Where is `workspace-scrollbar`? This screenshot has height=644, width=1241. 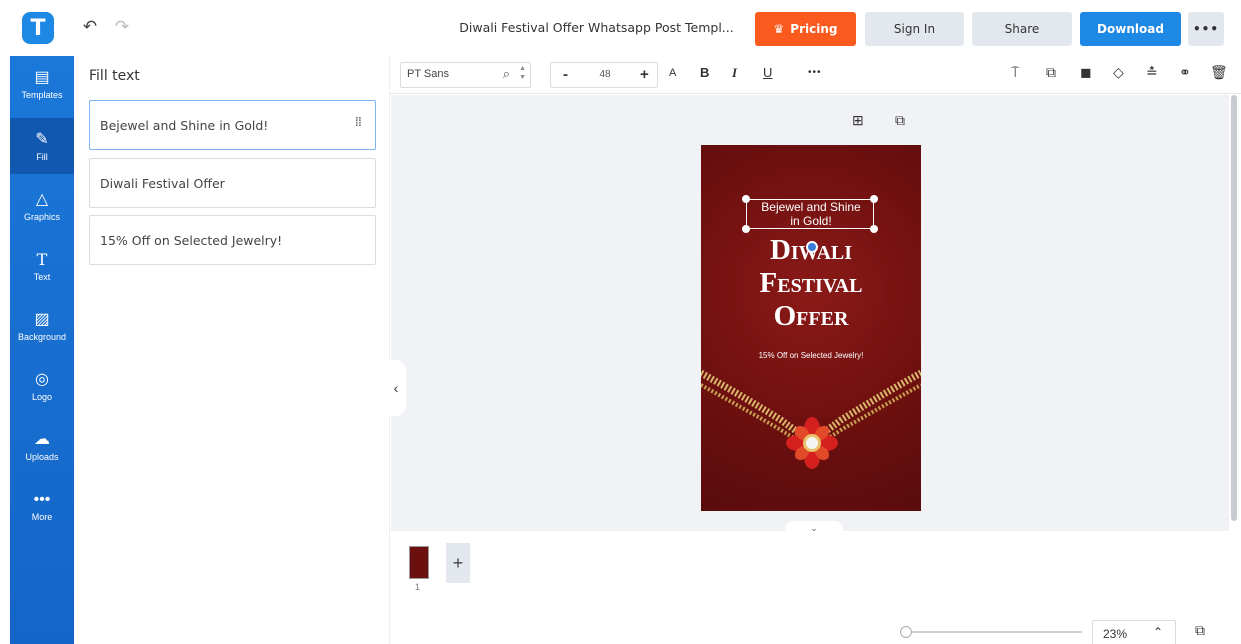 workspace-scrollbar is located at coordinates (1234, 308).